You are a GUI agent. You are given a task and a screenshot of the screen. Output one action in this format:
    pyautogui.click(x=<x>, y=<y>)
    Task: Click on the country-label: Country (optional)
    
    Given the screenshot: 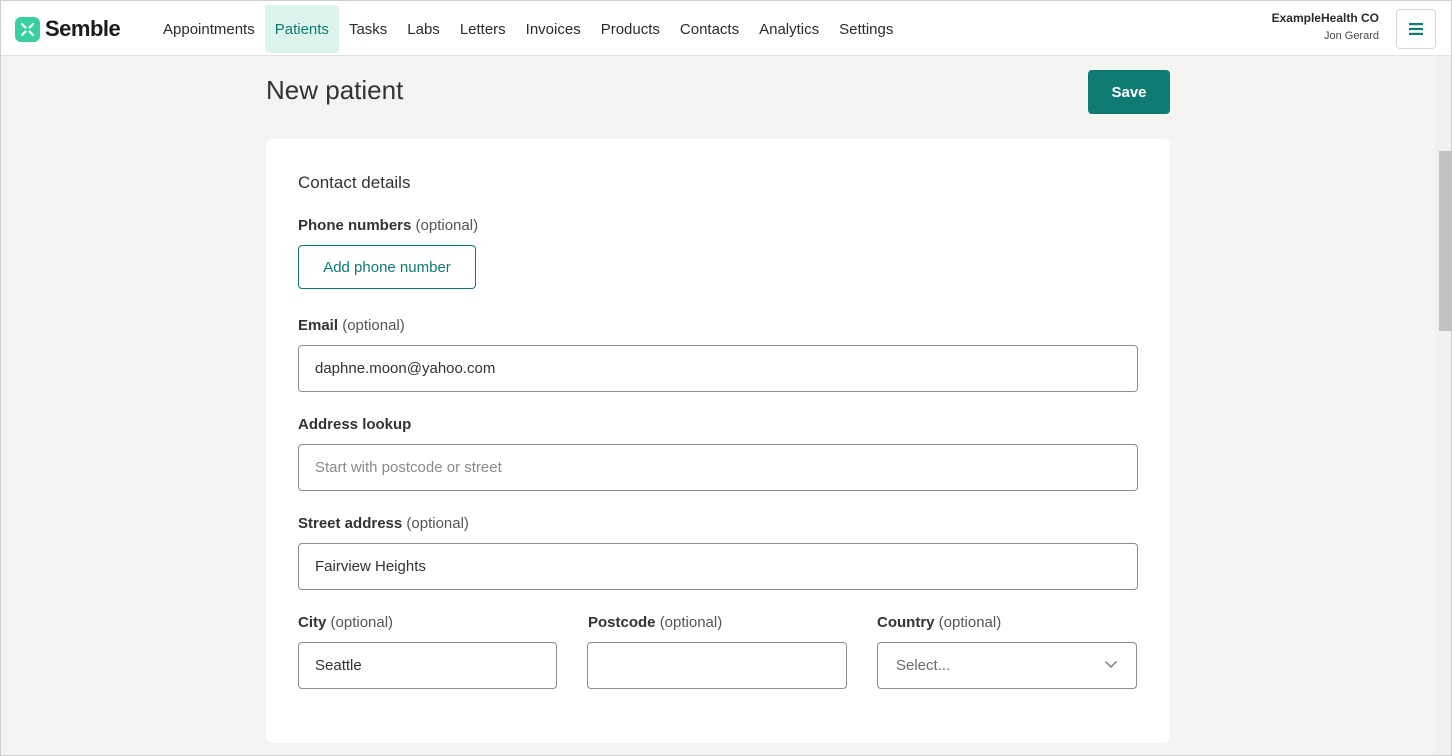 What is the action you would take?
    pyautogui.click(x=939, y=622)
    